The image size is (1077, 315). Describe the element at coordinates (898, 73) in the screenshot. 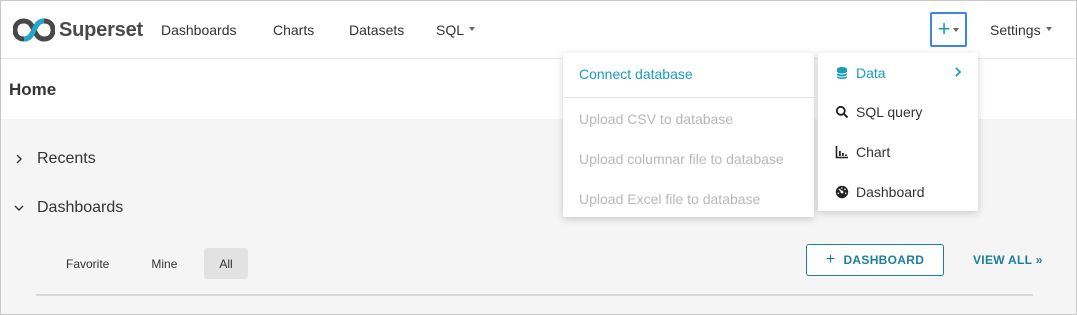

I see `menu-item-data: Data` at that location.